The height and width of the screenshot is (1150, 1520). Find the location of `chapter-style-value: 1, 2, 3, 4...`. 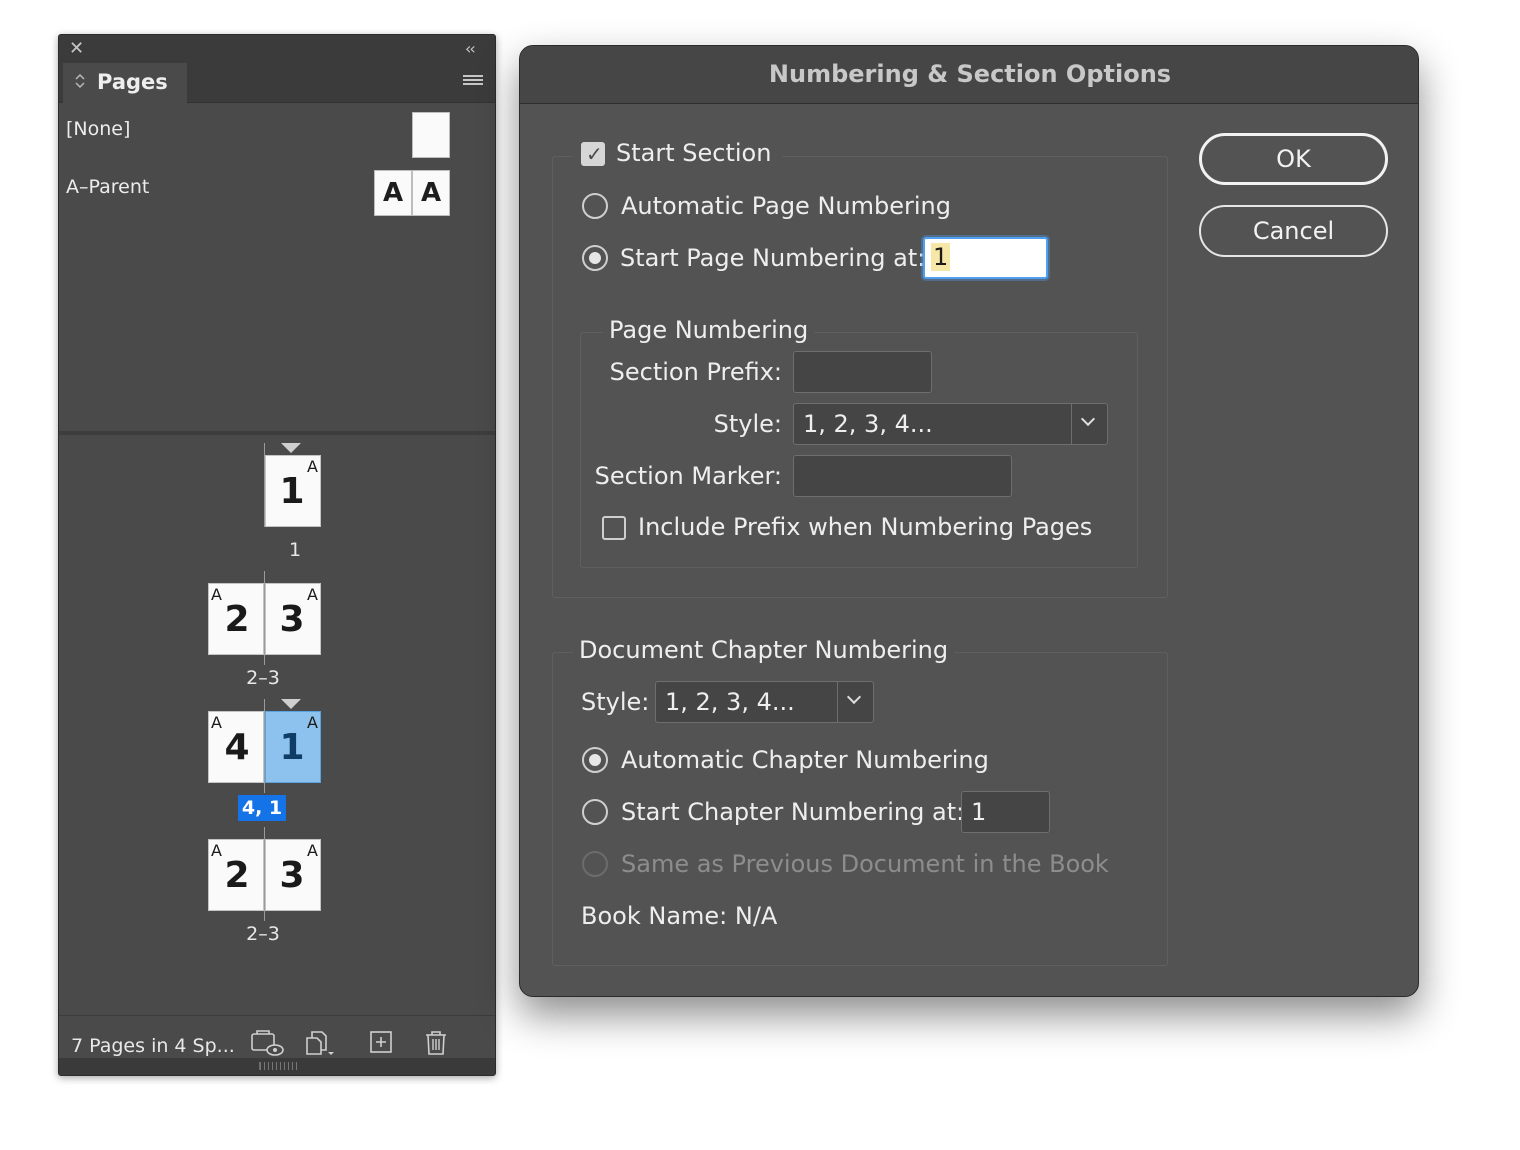

chapter-style-value: 1, 2, 3, 4... is located at coordinates (730, 702).